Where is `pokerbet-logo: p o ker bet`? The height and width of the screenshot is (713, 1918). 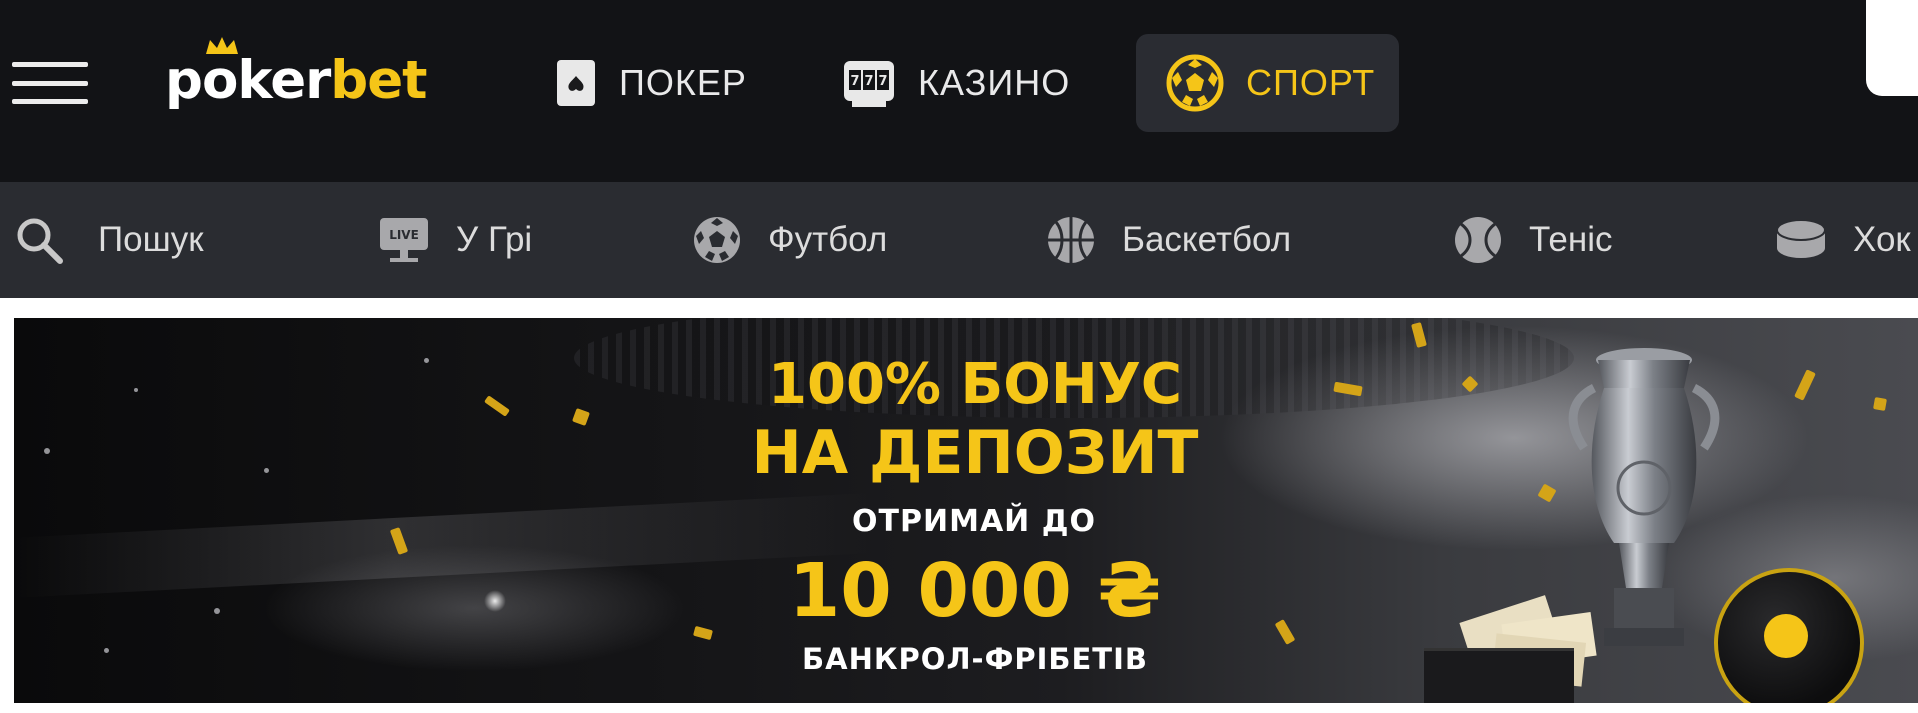
pokerbet-logo: p o ker bet is located at coordinates (296, 78).